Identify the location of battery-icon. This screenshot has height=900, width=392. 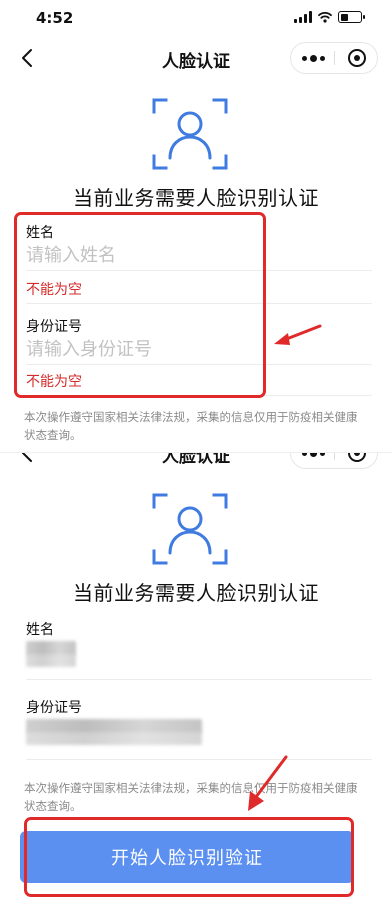
(351, 17).